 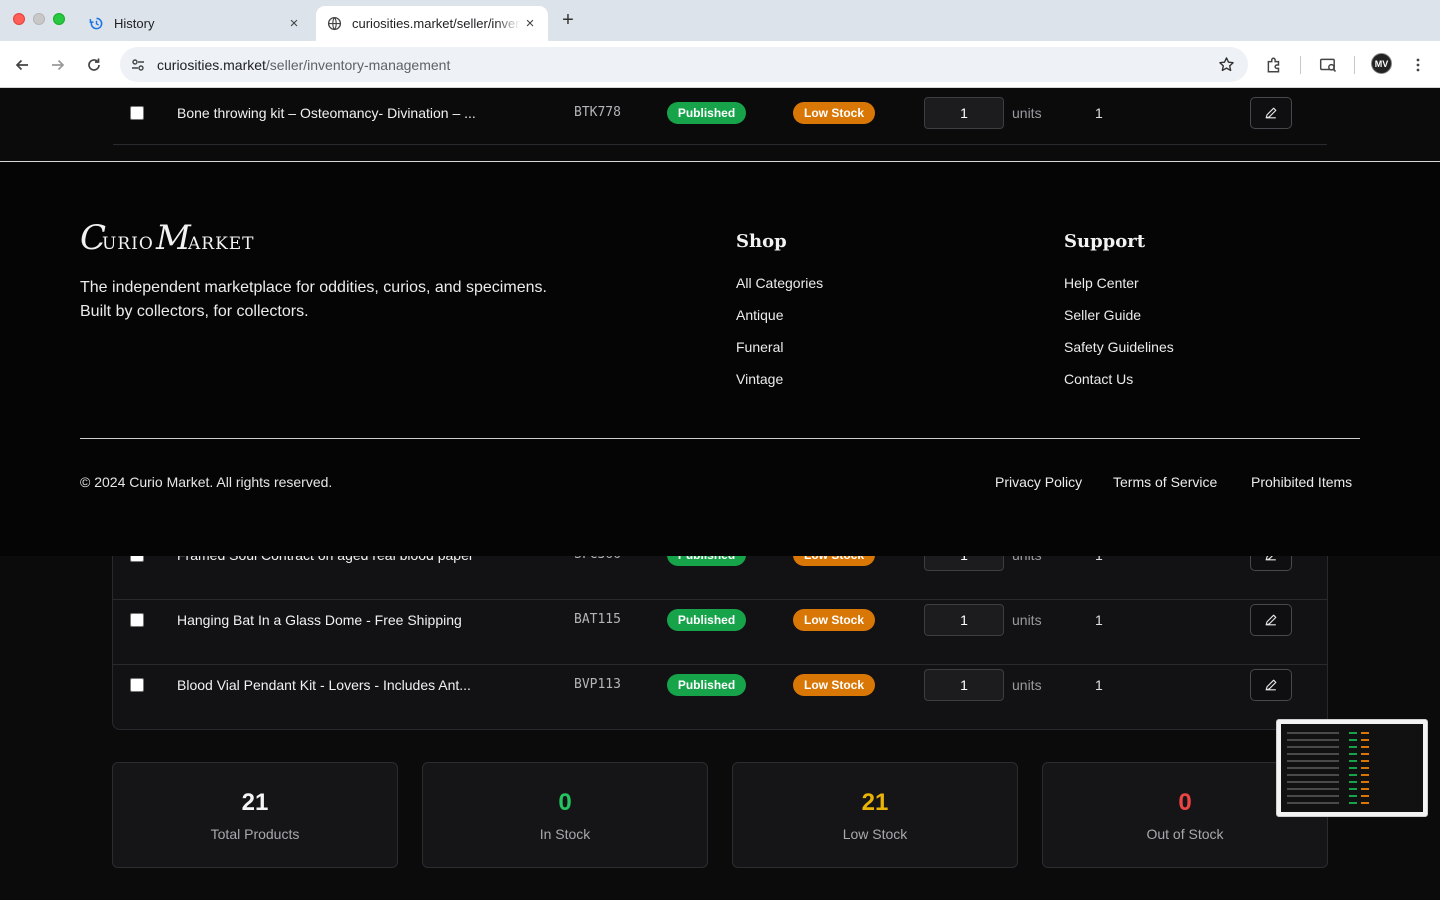 I want to click on window-close-button, so click(x=19, y=19).